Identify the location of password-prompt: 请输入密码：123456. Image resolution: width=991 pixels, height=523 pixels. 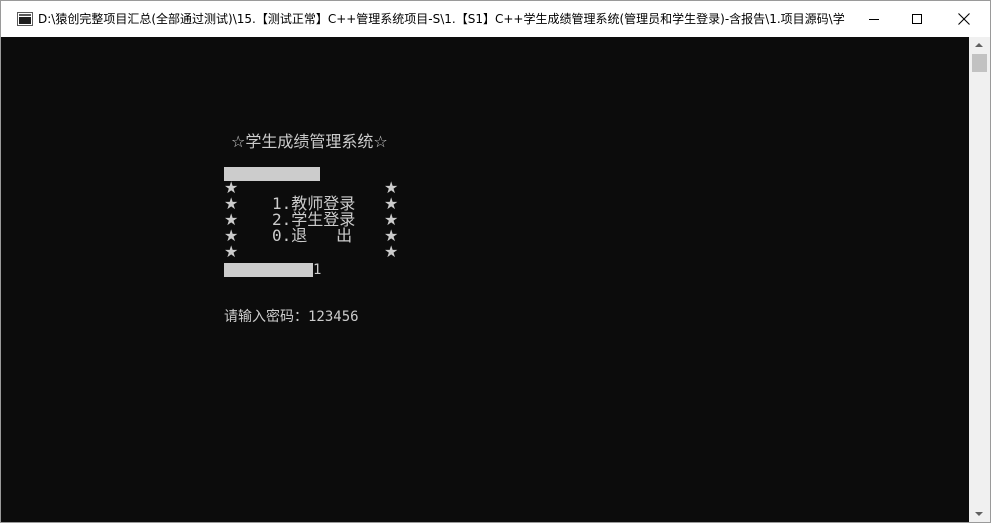
(291, 317).